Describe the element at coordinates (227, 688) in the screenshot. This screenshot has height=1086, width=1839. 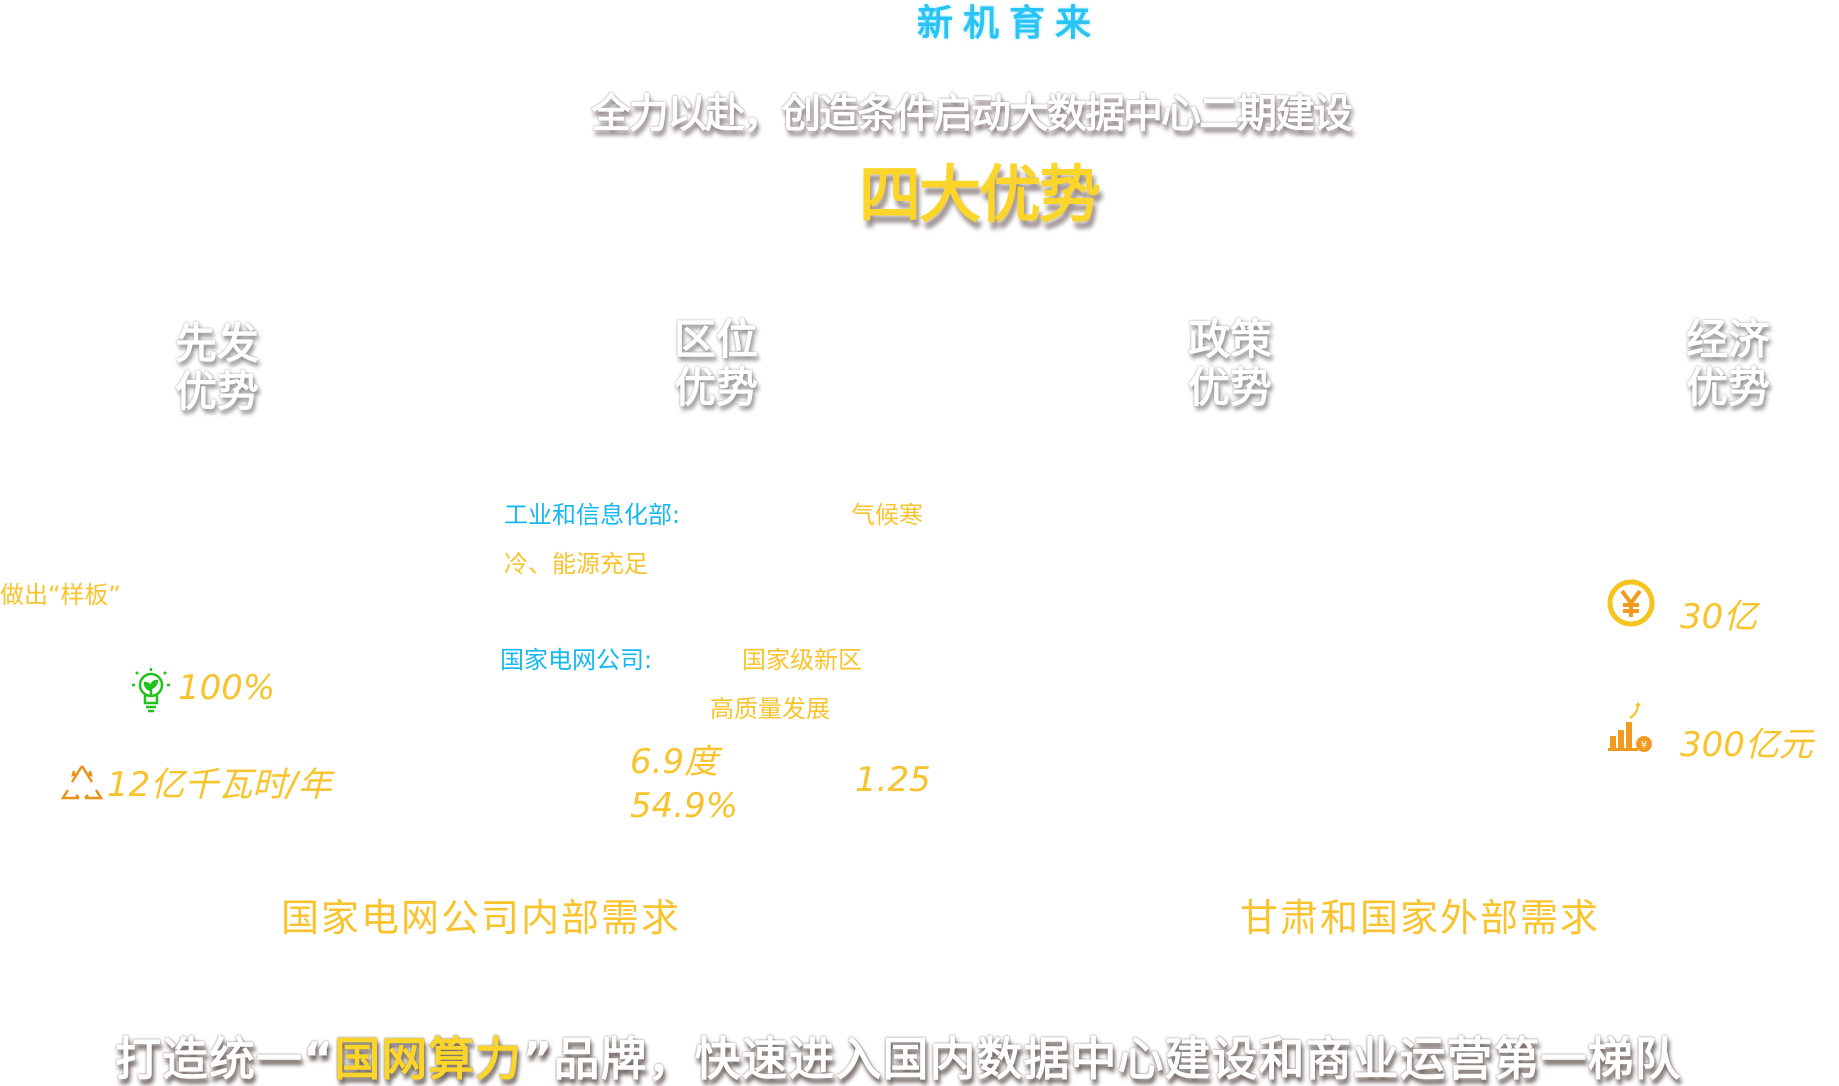
I see `green-energy-value: 100%` at that location.